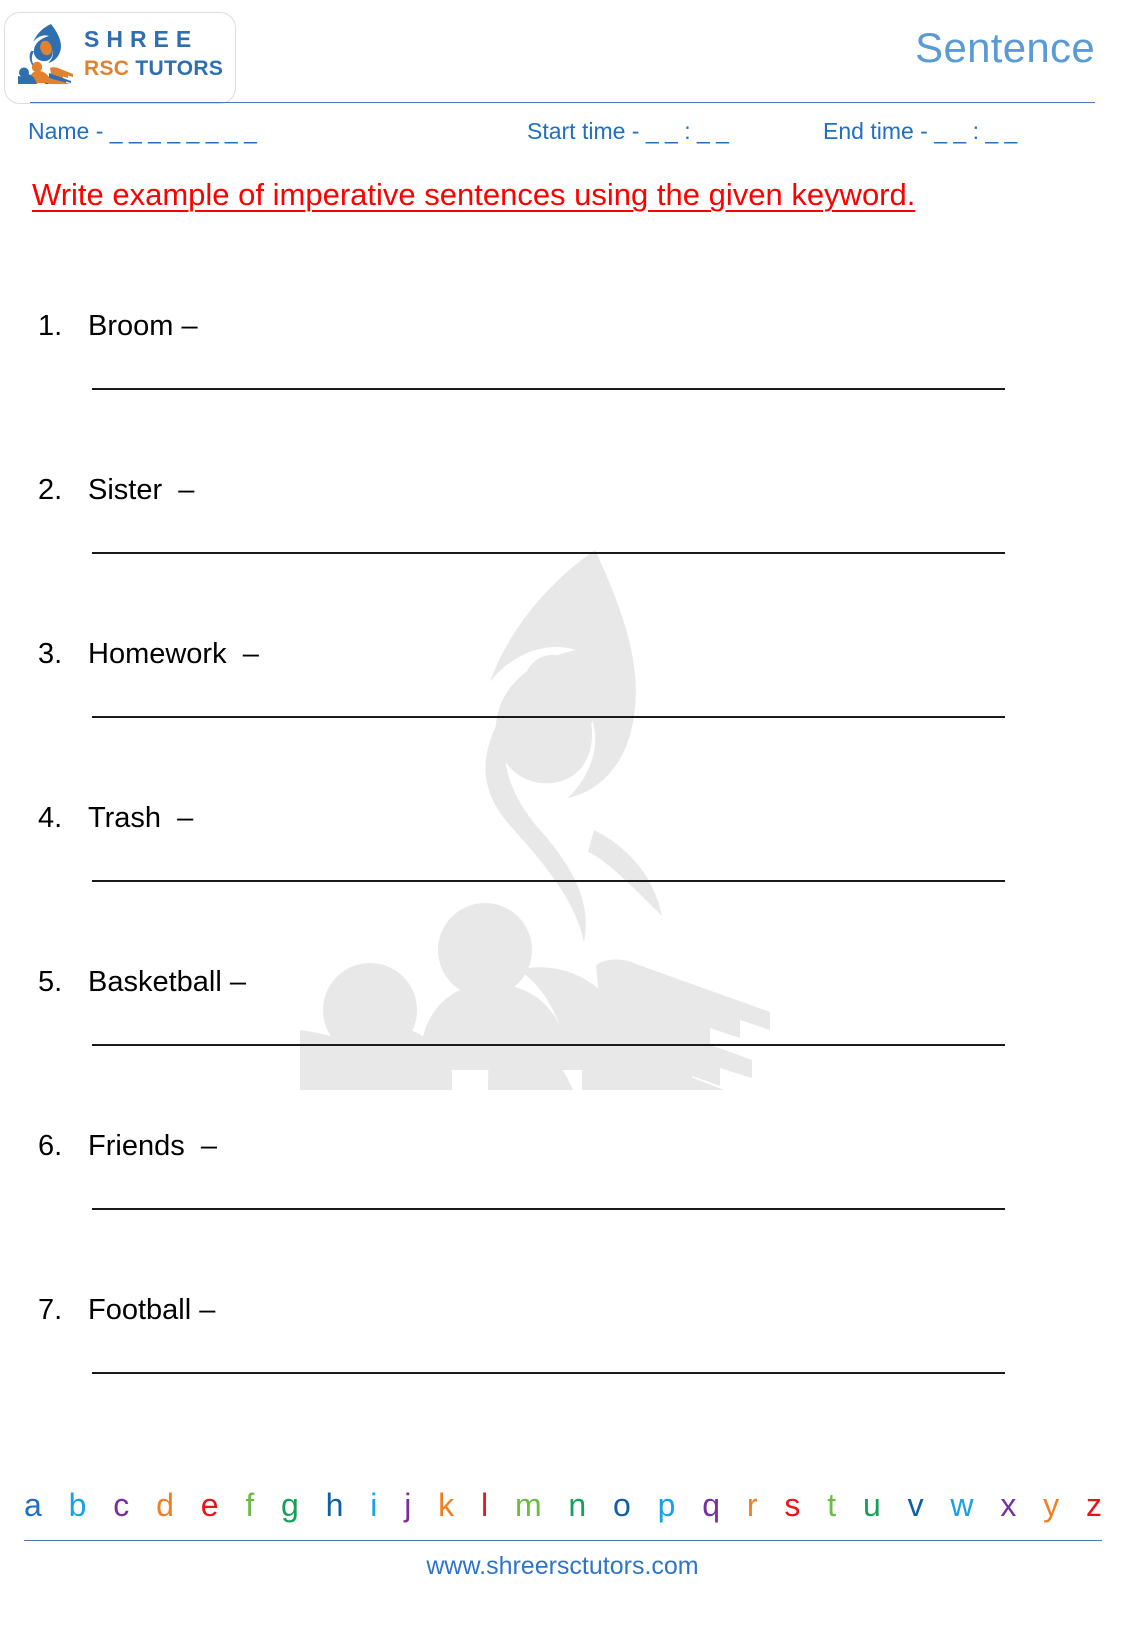 Image resolution: width=1125 pixels, height=1626 pixels. I want to click on question-keyword: Homework –, so click(173, 654).